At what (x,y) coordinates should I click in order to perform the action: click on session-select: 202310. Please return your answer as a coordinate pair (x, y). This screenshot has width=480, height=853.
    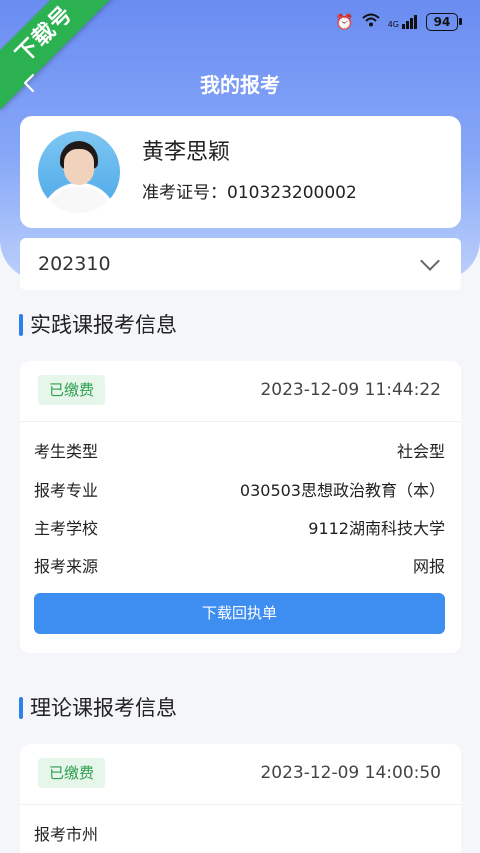
    Looking at the image, I should click on (240, 264).